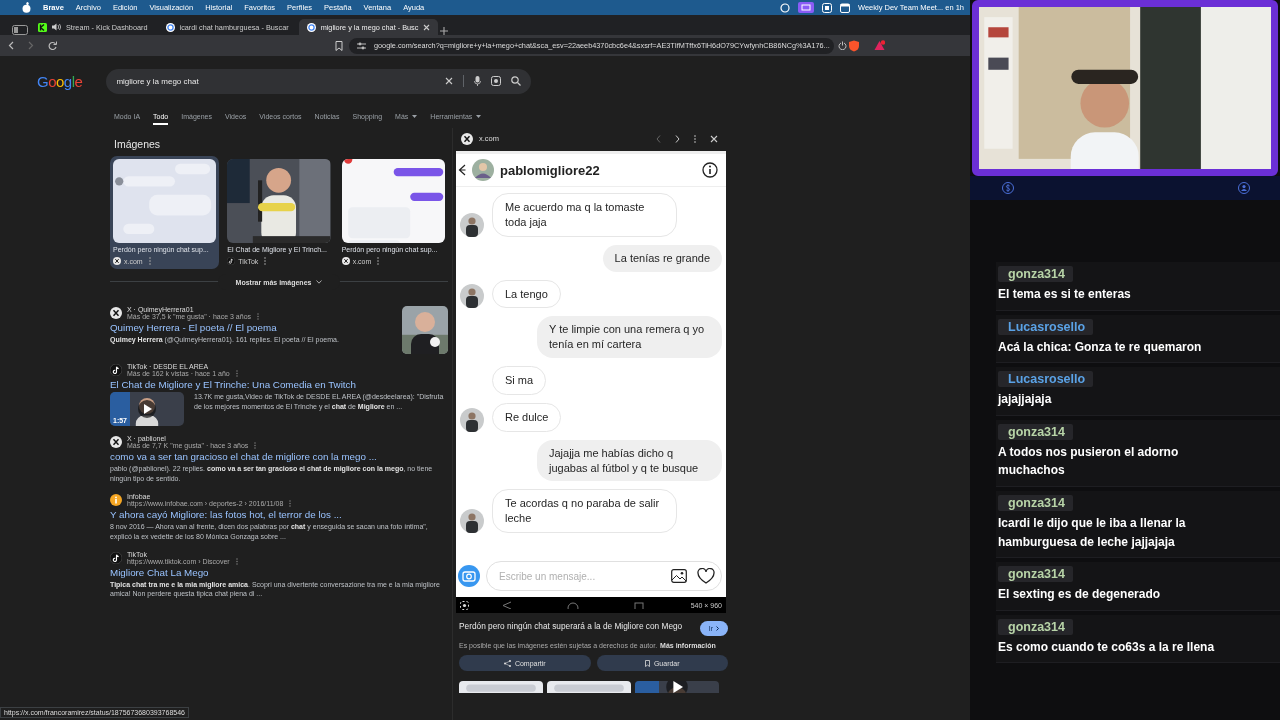 This screenshot has height=720, width=1280. What do you see at coordinates (784, 7) in the screenshot?
I see `status-icon` at bounding box center [784, 7].